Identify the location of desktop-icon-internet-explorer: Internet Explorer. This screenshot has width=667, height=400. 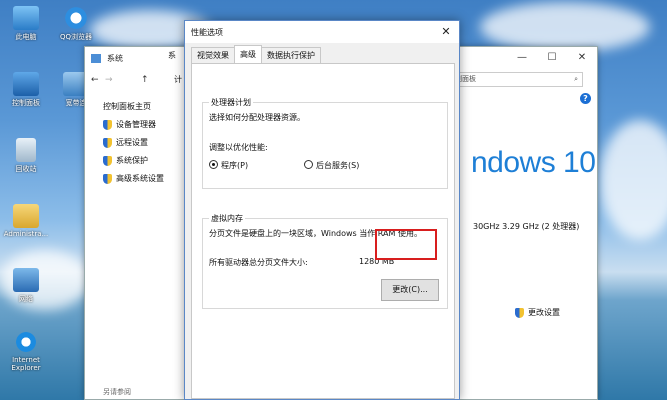
(26, 351).